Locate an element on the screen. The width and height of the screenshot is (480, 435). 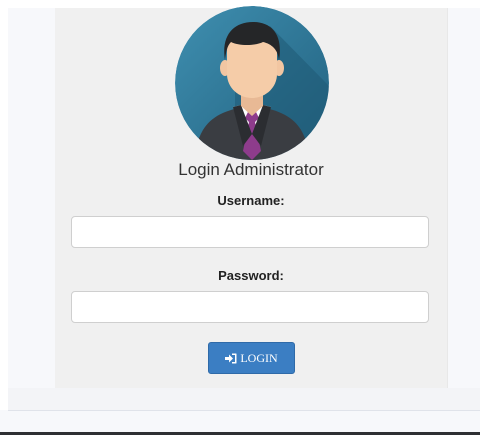
footer-divider is located at coordinates (244, 410).